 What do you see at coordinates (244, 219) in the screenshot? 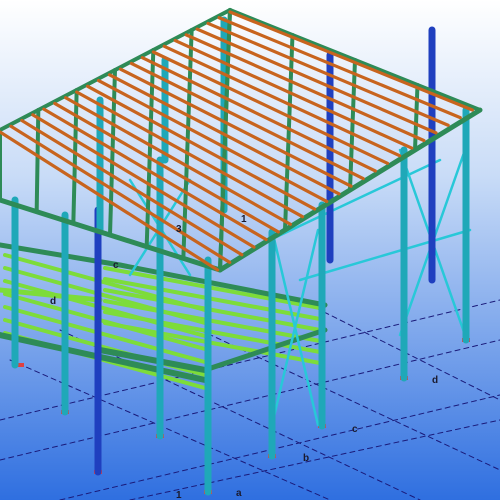
I see `grid-label-roof-1: 1` at bounding box center [244, 219].